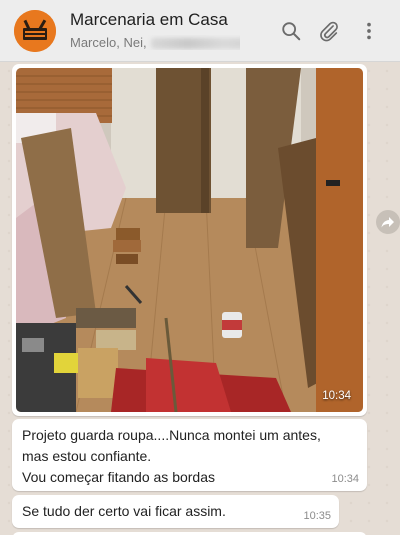  Describe the element at coordinates (345, 478) in the screenshot. I see `message-timestamp: 10:34` at that location.